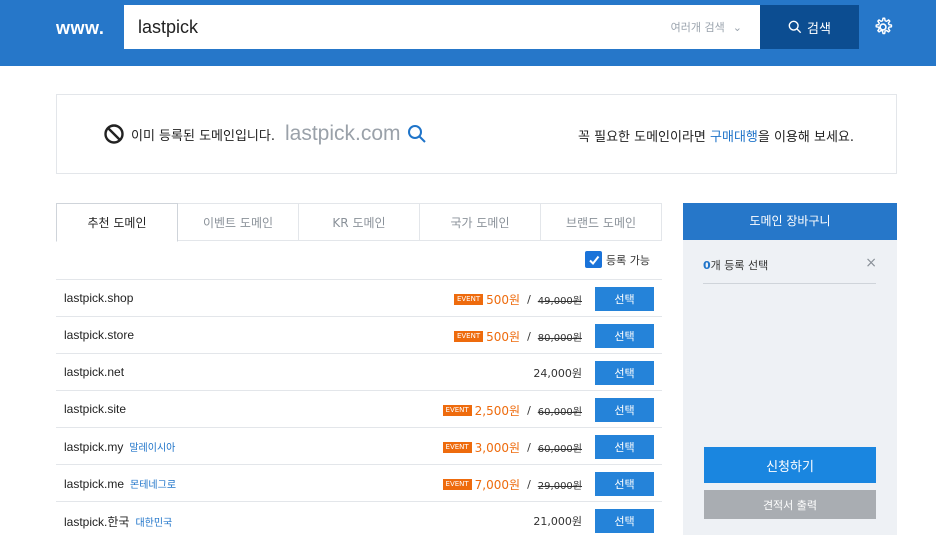  What do you see at coordinates (790, 465) in the screenshot?
I see `apply-button: 신청하기` at bounding box center [790, 465].